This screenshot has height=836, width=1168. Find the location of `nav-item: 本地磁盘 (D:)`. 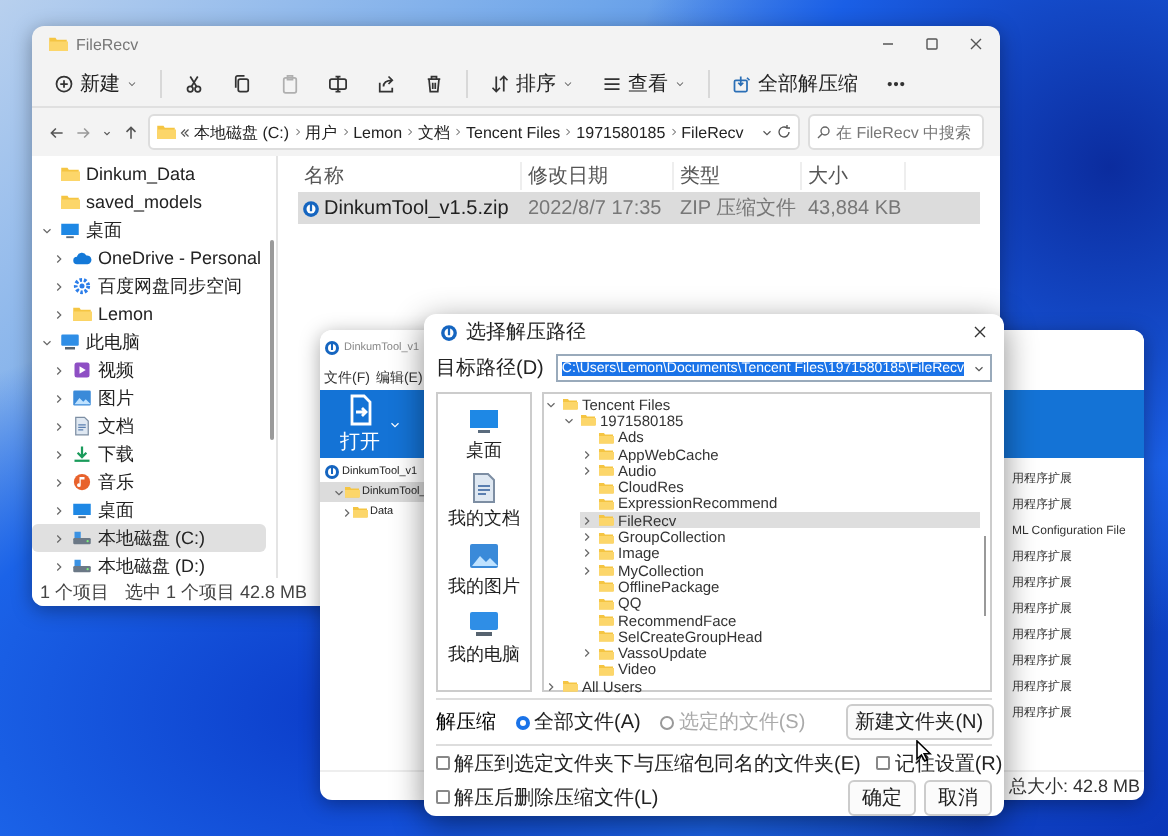

nav-item: 本地磁盘 (D:) is located at coordinates (149, 566).